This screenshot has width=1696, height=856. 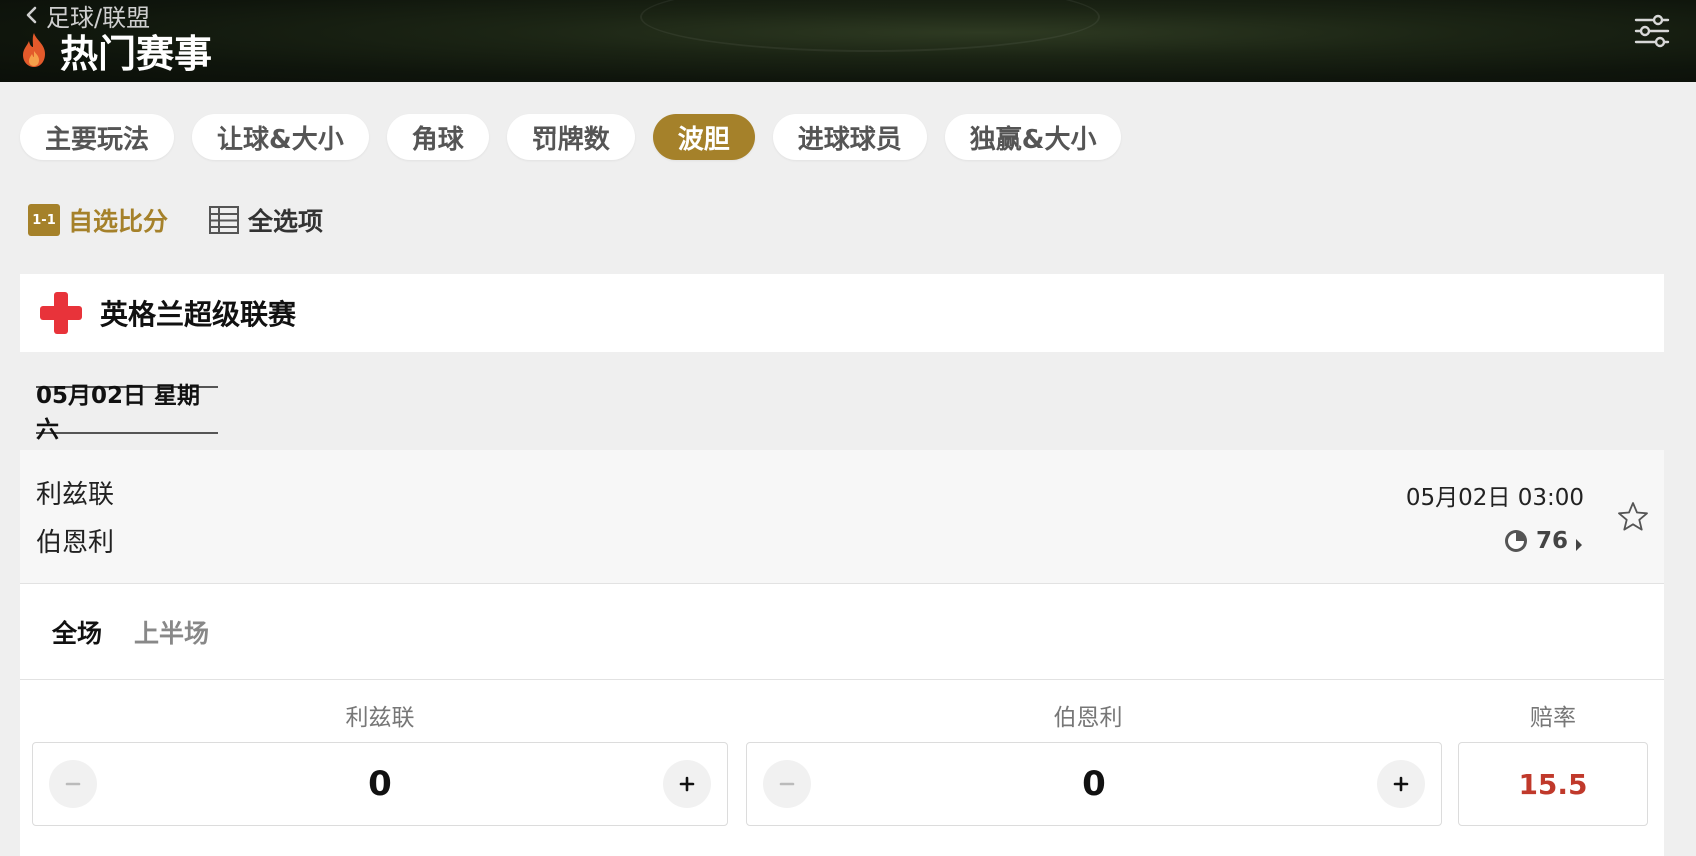 What do you see at coordinates (127, 413) in the screenshot?
I see `date-header: 05月02日 星期六` at bounding box center [127, 413].